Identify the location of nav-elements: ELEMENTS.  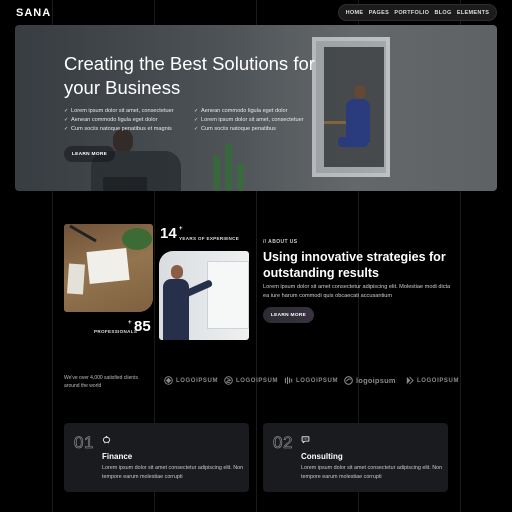
(473, 13).